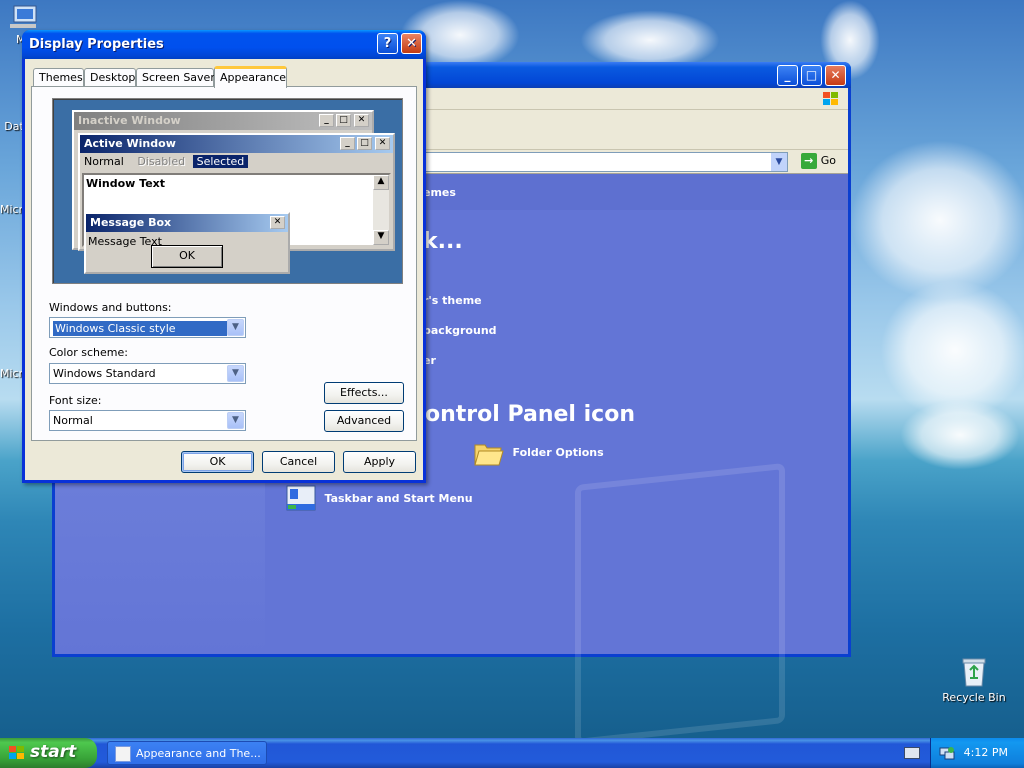 The width and height of the screenshot is (1024, 768). What do you see at coordinates (123, 754) in the screenshot?
I see `control-panel-icon` at bounding box center [123, 754].